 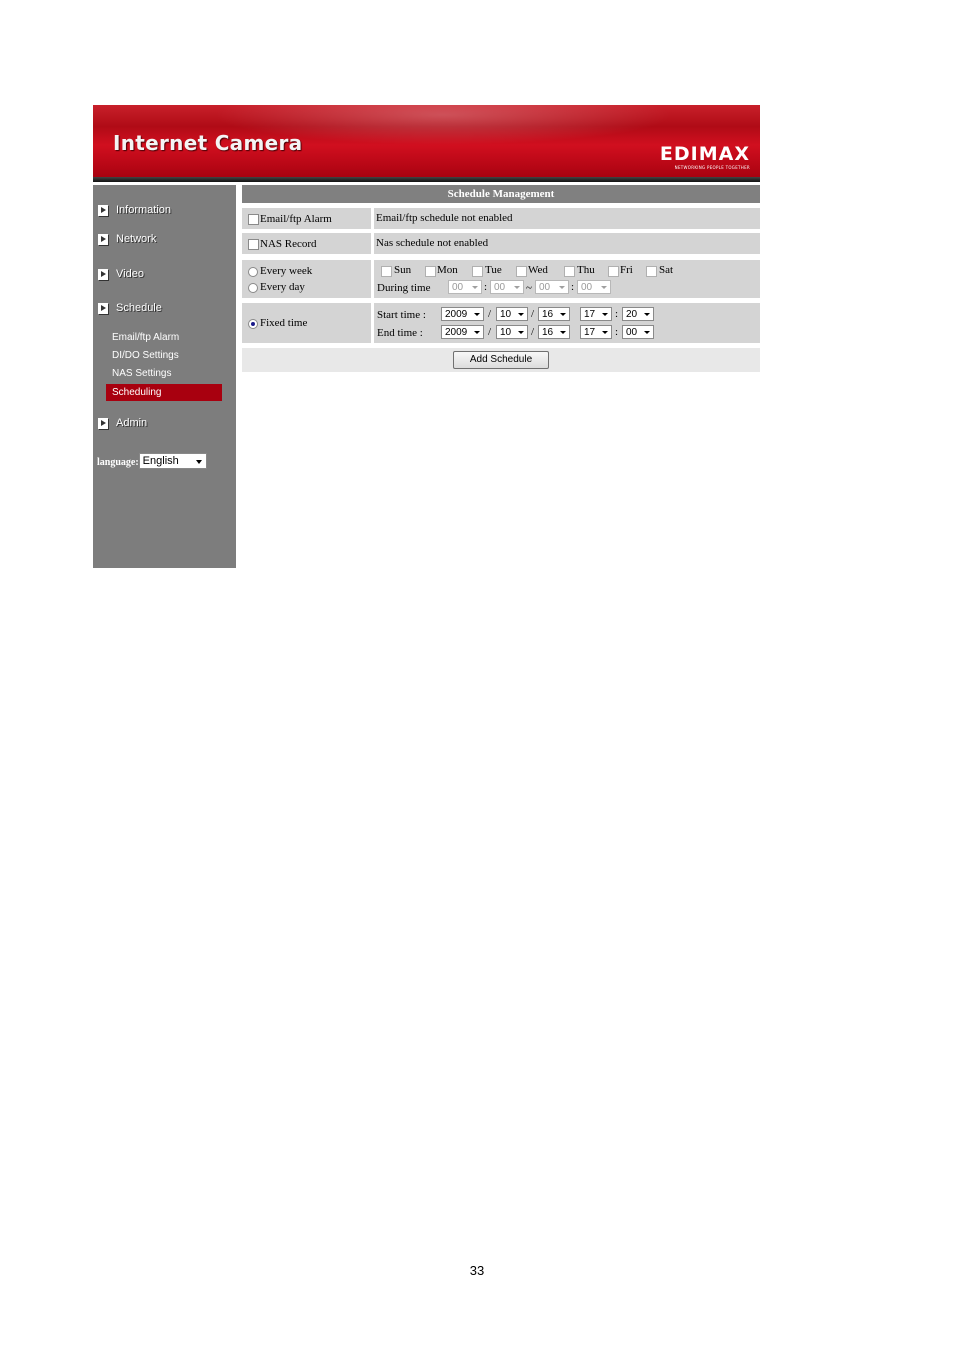 I want to click on every-week-radio, so click(x=253, y=272).